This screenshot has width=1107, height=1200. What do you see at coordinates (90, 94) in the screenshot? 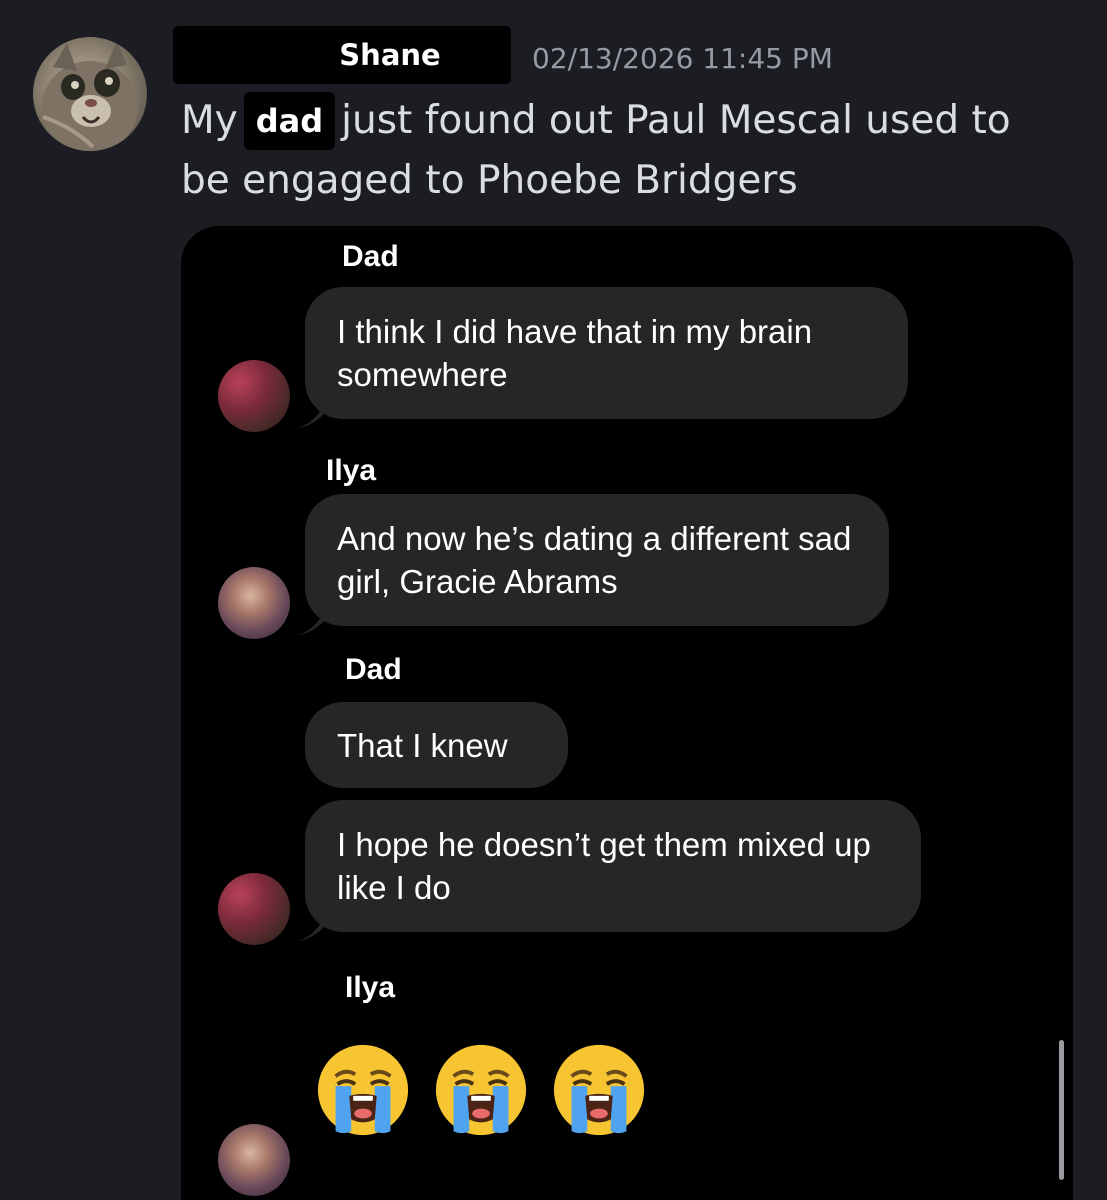
I see `cat-avatar` at bounding box center [90, 94].